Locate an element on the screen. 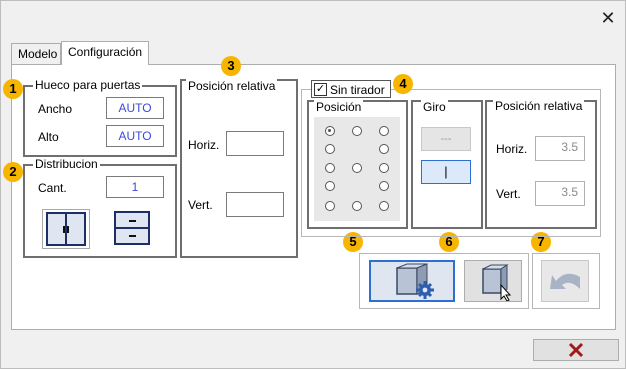  drawer-icon is located at coordinates (132, 228).